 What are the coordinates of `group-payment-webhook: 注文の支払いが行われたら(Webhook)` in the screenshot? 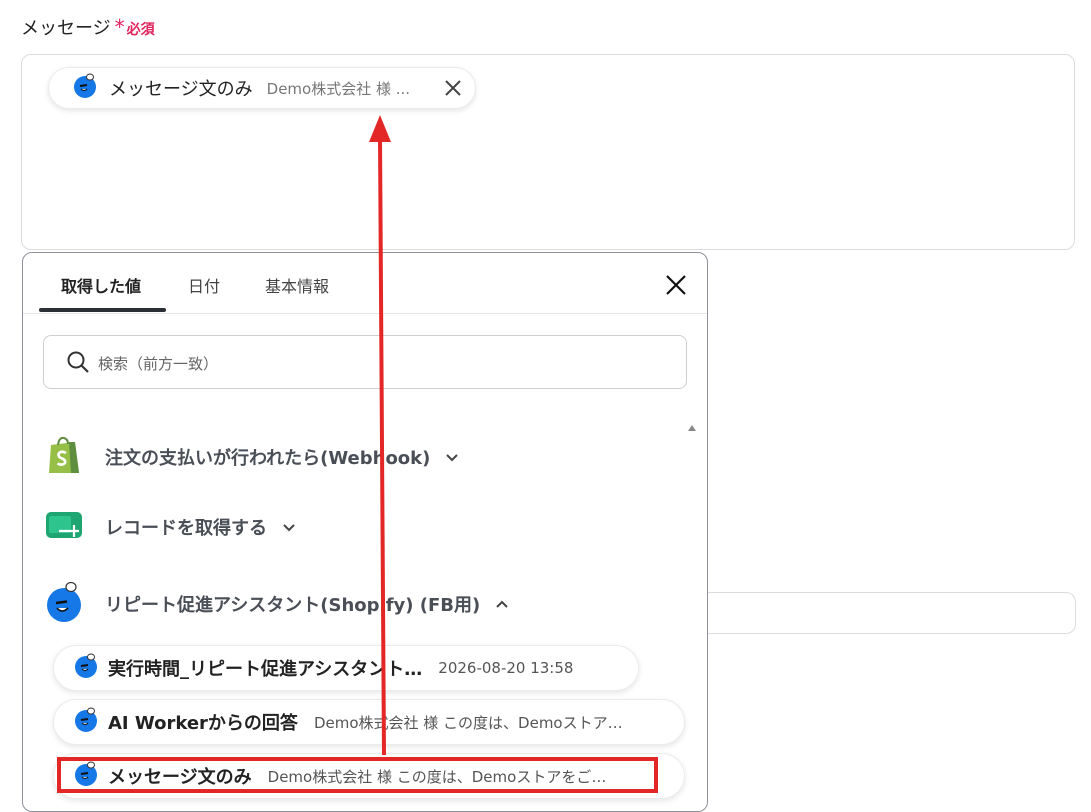 It's located at (252, 457).